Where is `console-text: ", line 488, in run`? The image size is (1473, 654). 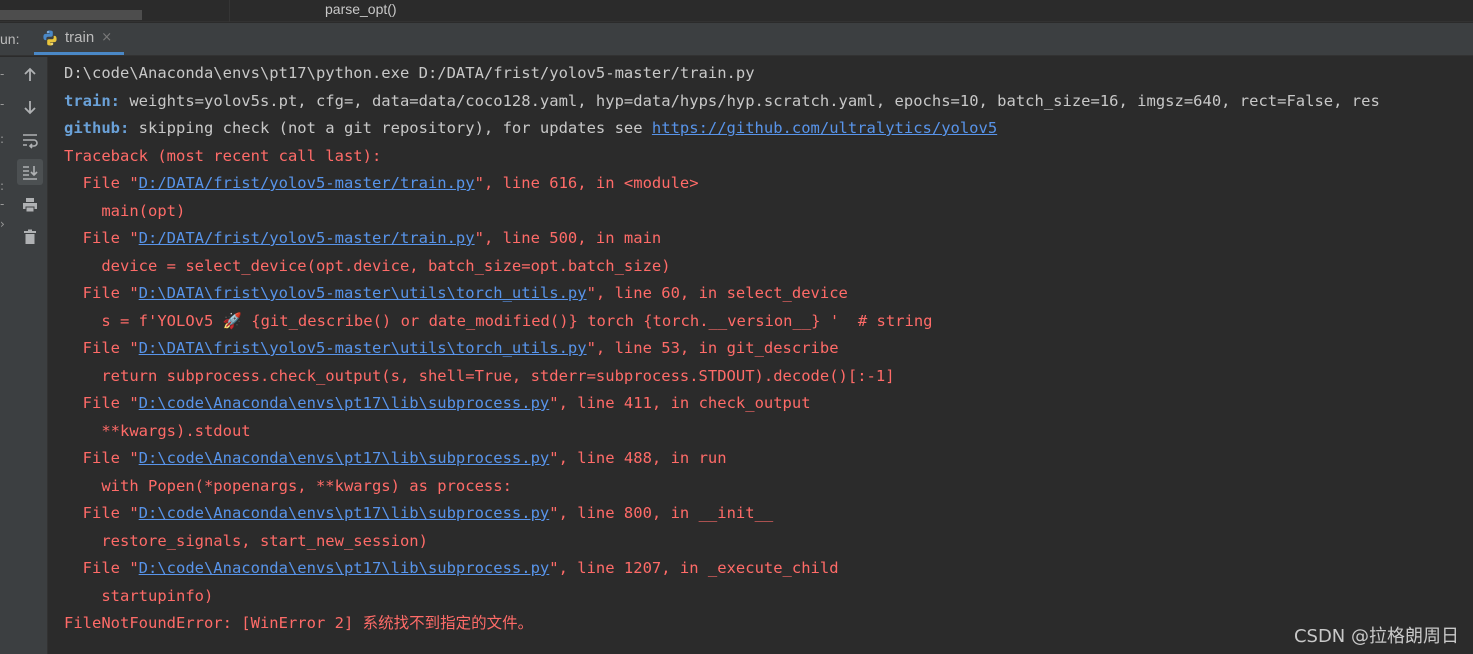 console-text: ", line 488, in run is located at coordinates (638, 458).